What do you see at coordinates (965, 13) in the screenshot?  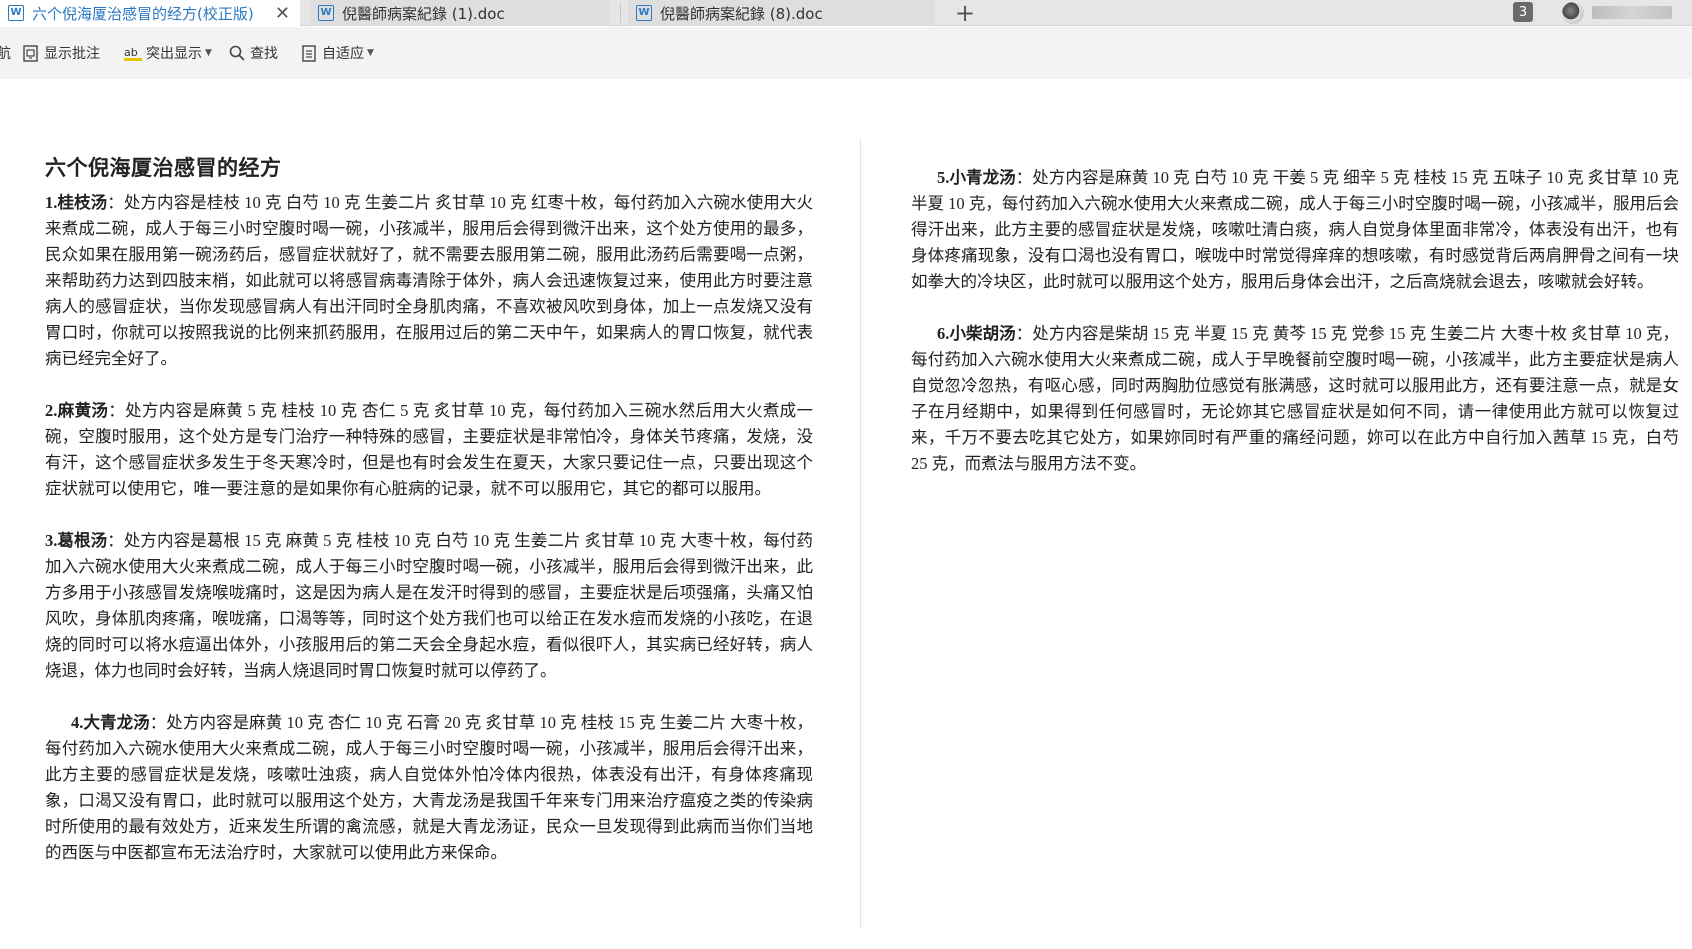 I see `new-tab-plus-icon: +` at bounding box center [965, 13].